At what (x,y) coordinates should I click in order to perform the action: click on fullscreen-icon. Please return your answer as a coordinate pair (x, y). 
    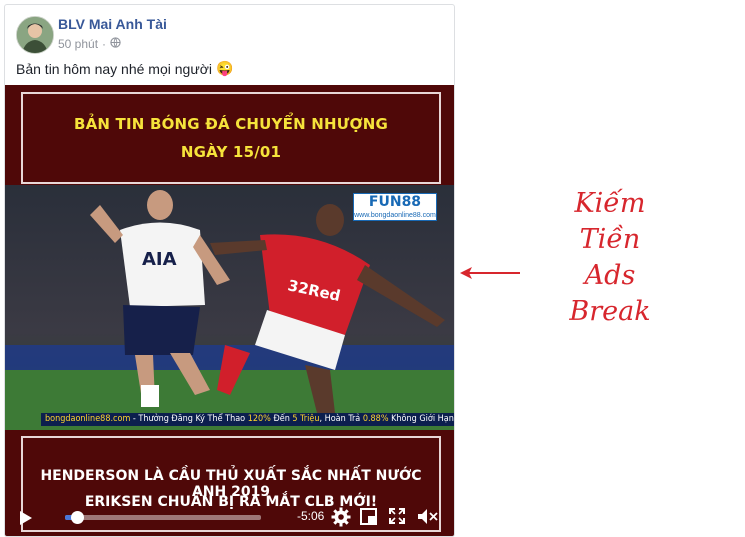
    Looking at the image, I should click on (397, 518).